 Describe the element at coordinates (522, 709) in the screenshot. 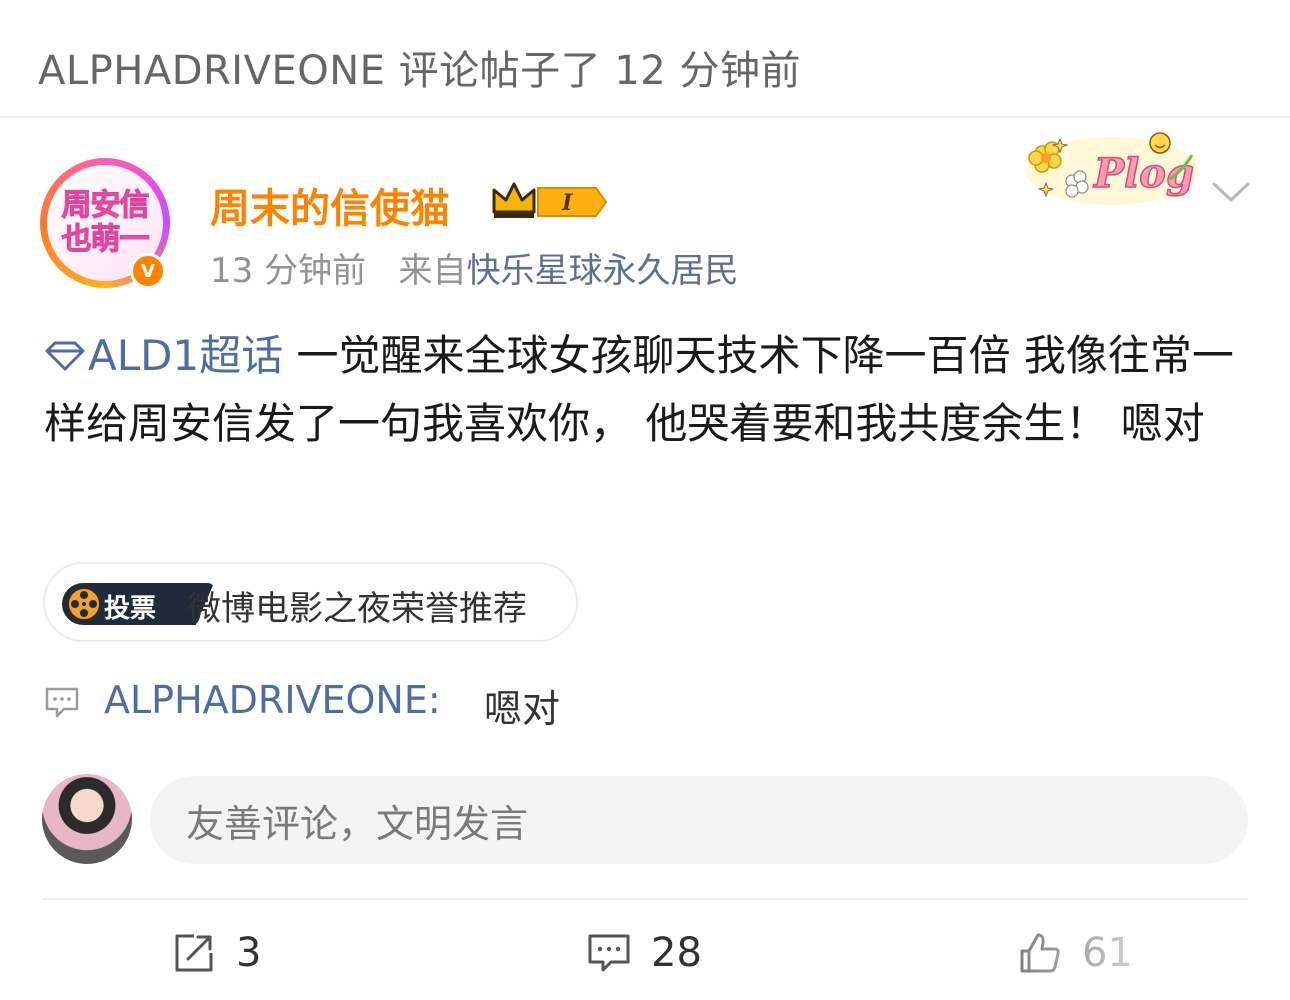

I see `reply-text: 嗯对` at that location.